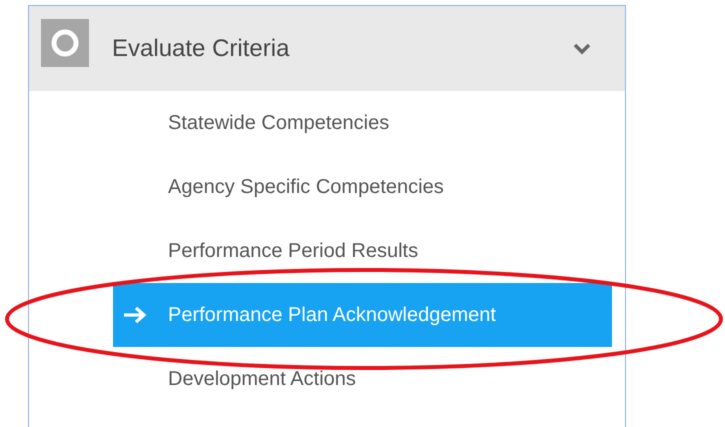 Image resolution: width=725 pixels, height=427 pixels. What do you see at coordinates (362, 187) in the screenshot?
I see `menu-item: Agency Specific Competencies` at bounding box center [362, 187].